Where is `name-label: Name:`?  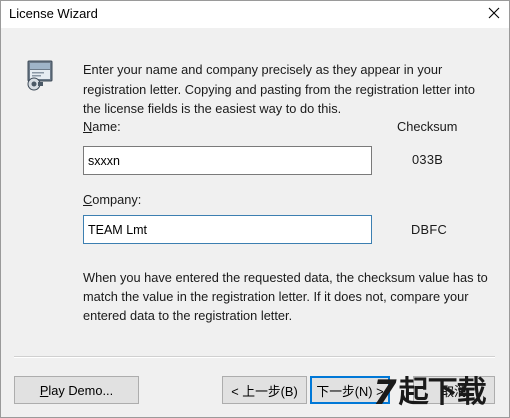
name-label: Name: is located at coordinates (102, 126).